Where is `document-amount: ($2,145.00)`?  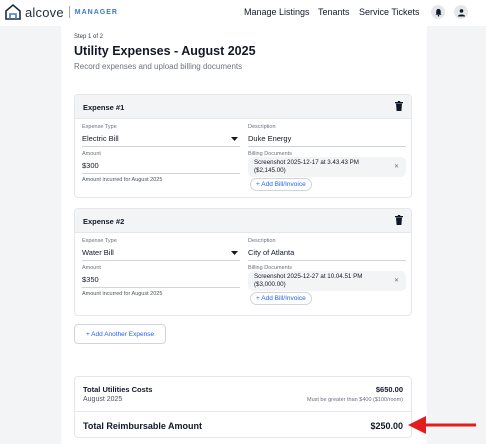
document-amount: ($2,145.00) is located at coordinates (270, 170).